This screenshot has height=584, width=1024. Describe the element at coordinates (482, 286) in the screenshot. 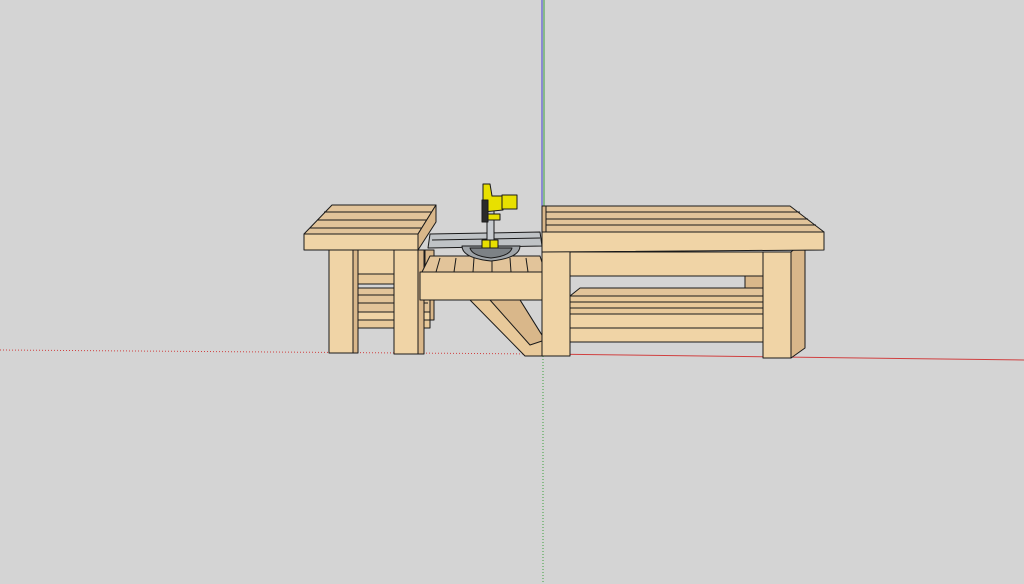

I see `platform-front` at that location.